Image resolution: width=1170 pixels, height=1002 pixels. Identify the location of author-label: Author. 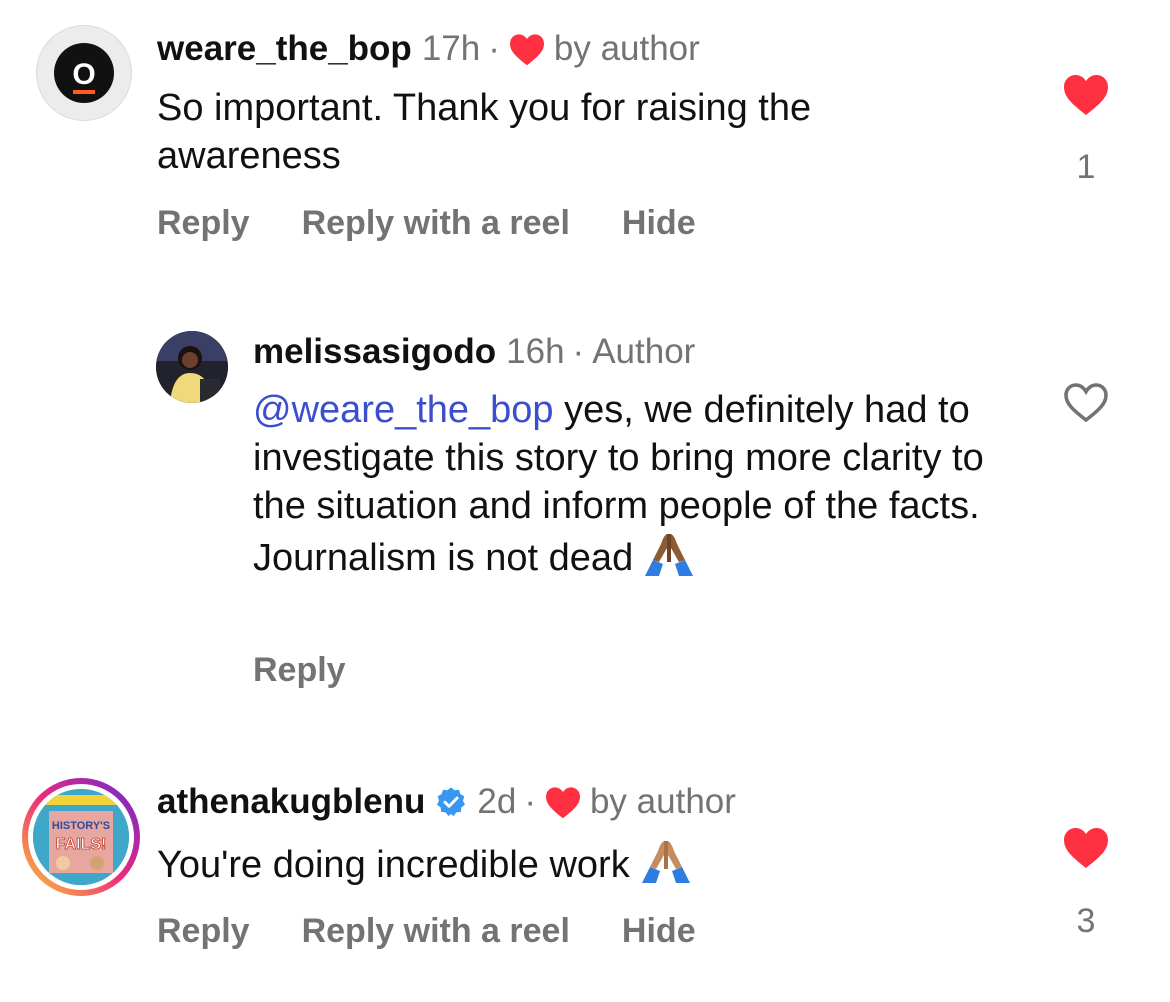
(644, 351).